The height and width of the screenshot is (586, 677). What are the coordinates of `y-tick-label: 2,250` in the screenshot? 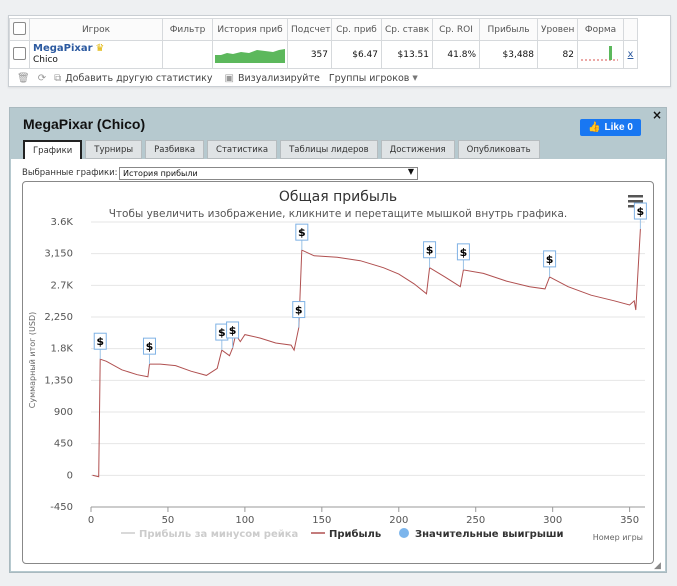 It's located at (58, 317).